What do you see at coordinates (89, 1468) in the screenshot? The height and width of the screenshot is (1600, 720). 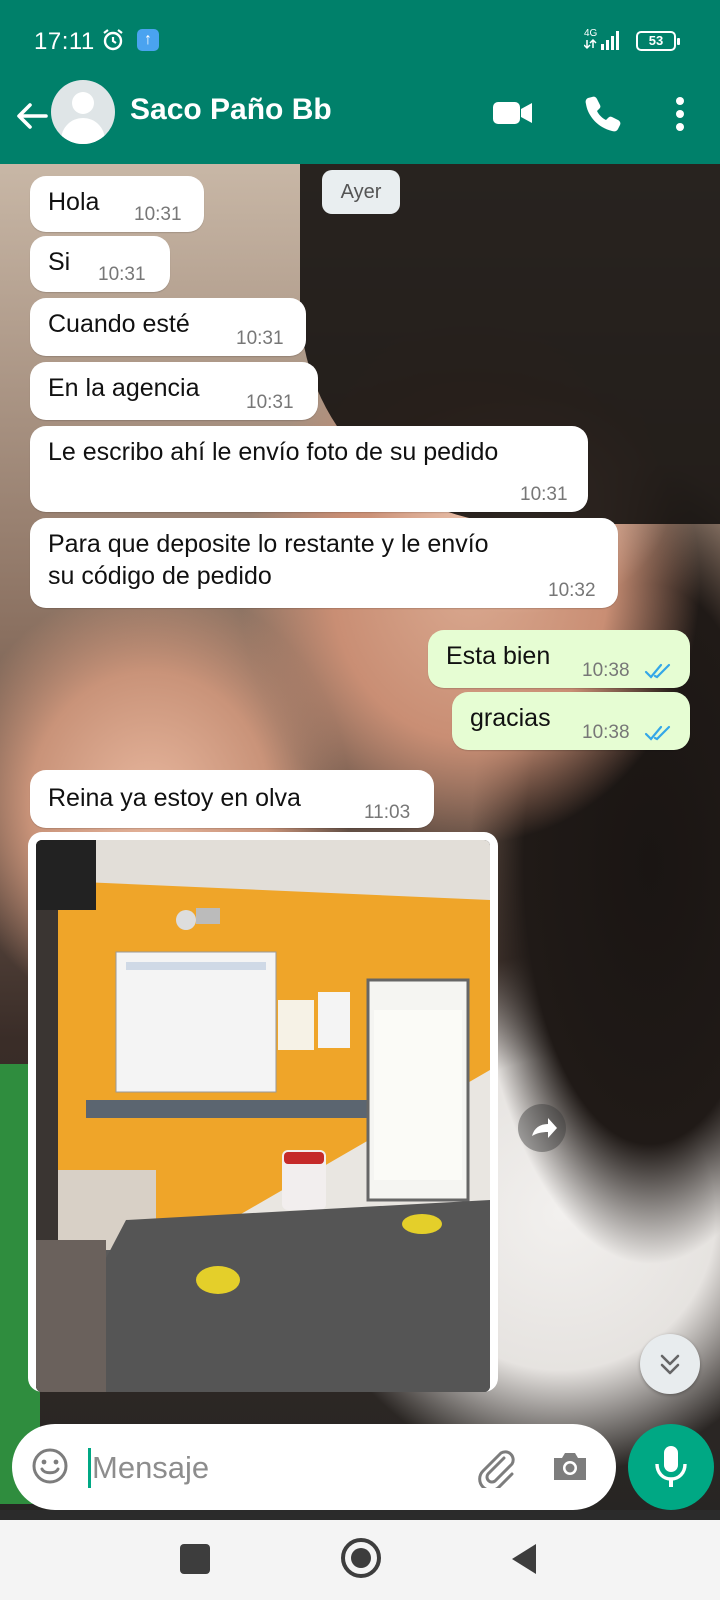 I see `text-cursor` at bounding box center [89, 1468].